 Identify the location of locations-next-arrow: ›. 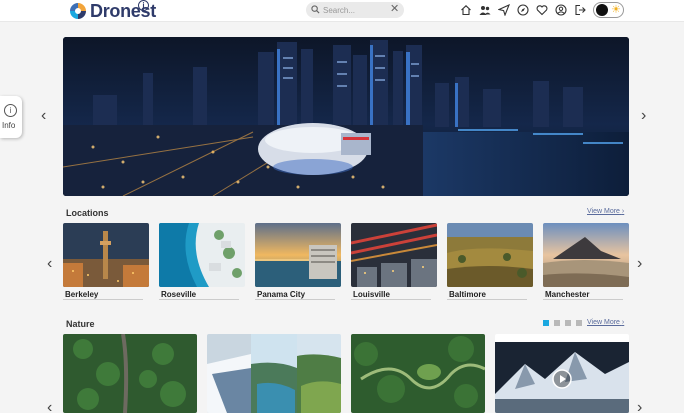
(639, 264).